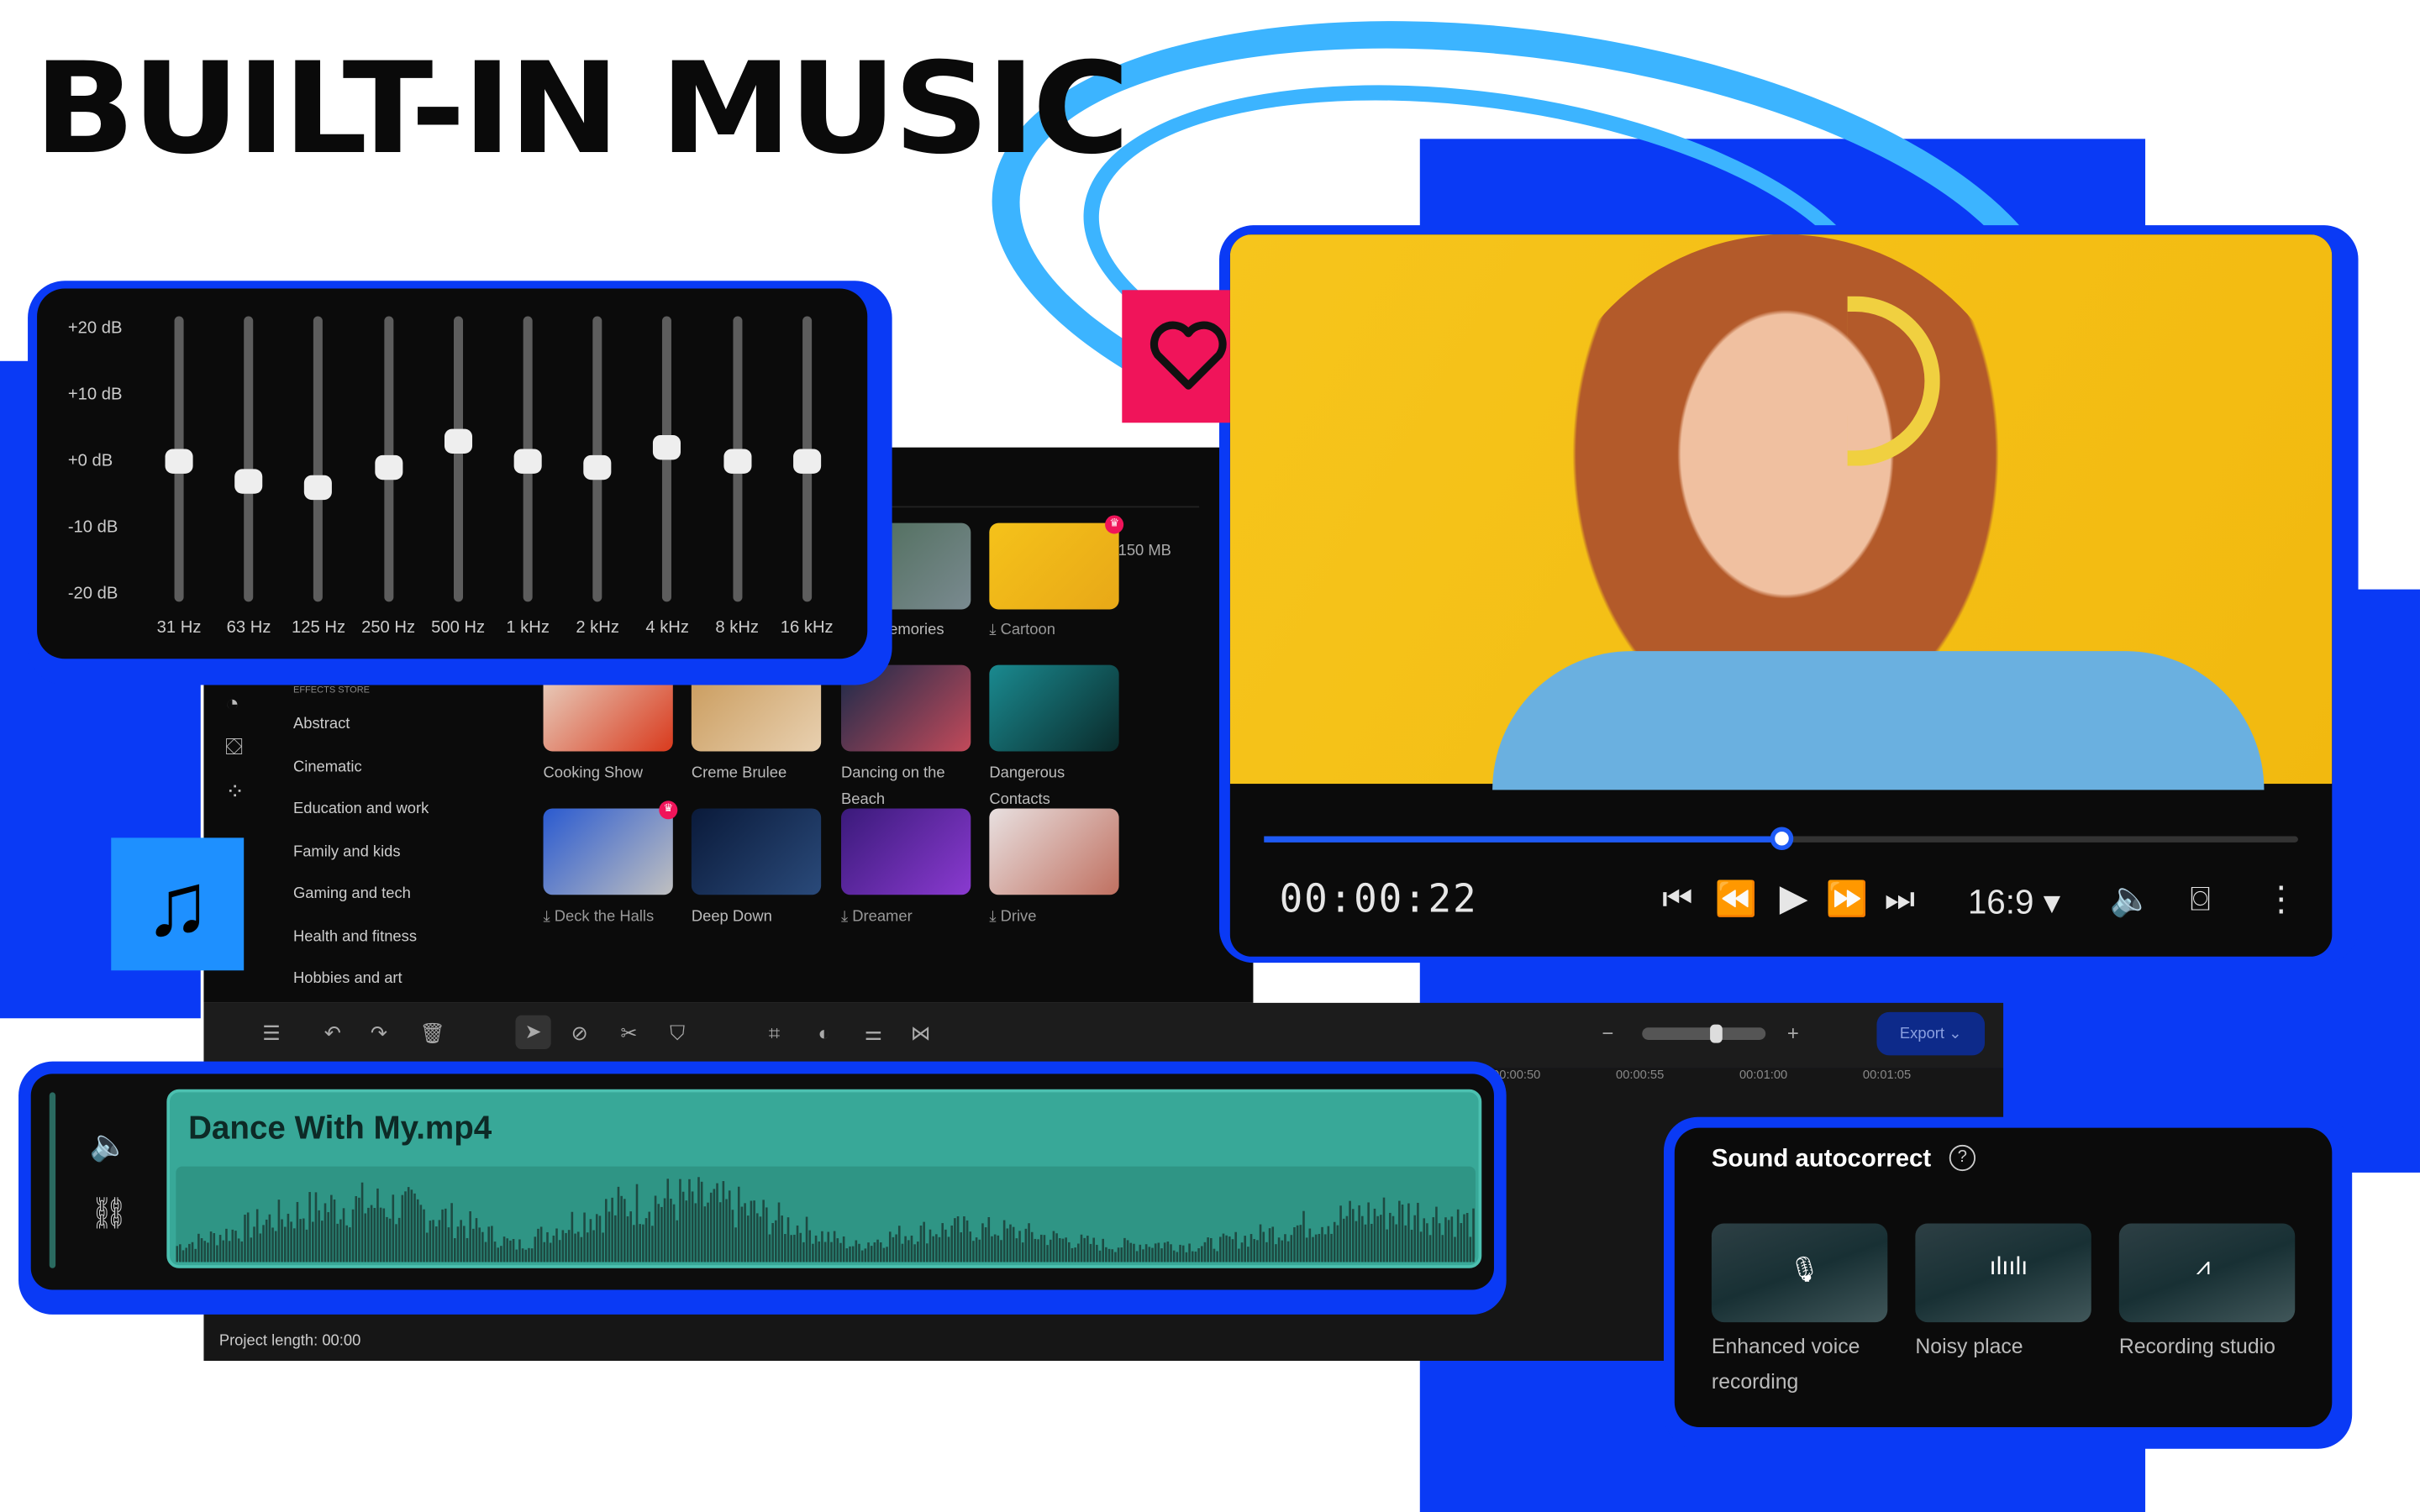 The image size is (2420, 1512). What do you see at coordinates (332, 1033) in the screenshot?
I see `undo-icon: ↶` at bounding box center [332, 1033].